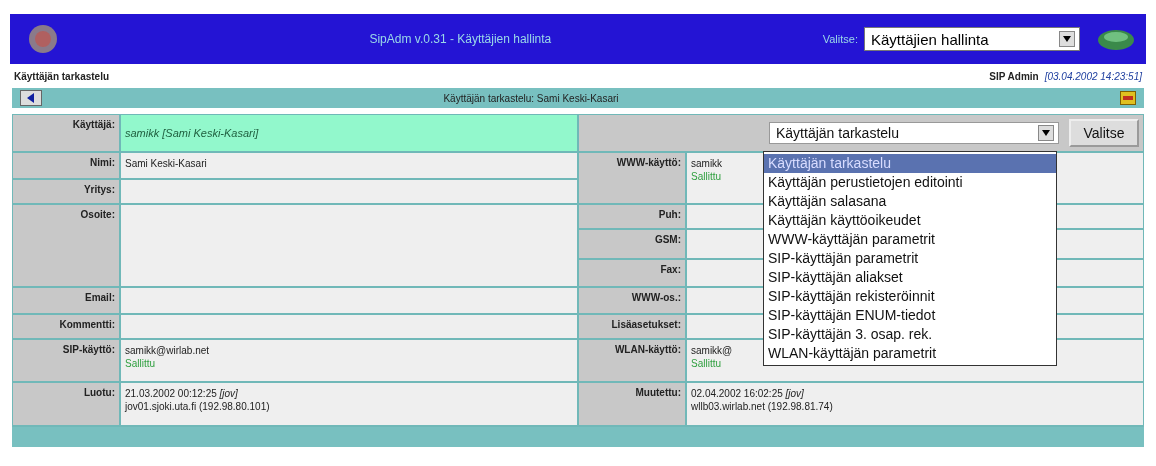 The height and width of the screenshot is (466, 1156). Describe the element at coordinates (910, 258) in the screenshot. I see `menu-option: SIP-käyttäjän parametrit` at that location.